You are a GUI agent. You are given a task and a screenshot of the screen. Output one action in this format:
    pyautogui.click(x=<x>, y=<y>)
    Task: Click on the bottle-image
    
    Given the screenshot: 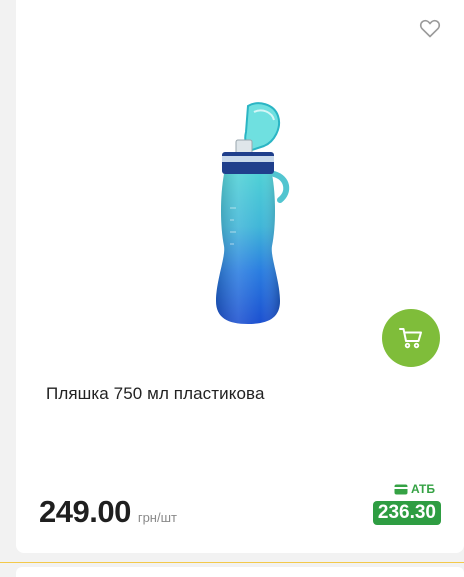 What is the action you would take?
    pyautogui.click(x=253, y=213)
    